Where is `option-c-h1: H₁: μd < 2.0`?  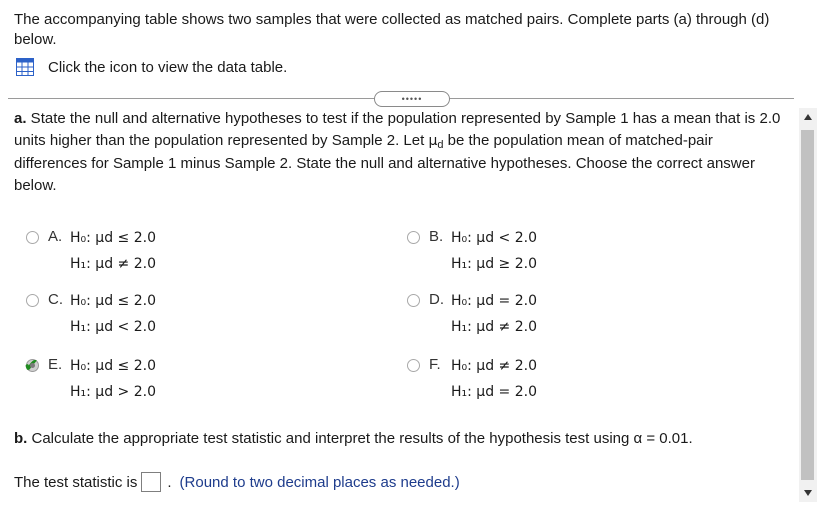
option-c-h1: H₁: μd < 2.0 is located at coordinates (113, 327).